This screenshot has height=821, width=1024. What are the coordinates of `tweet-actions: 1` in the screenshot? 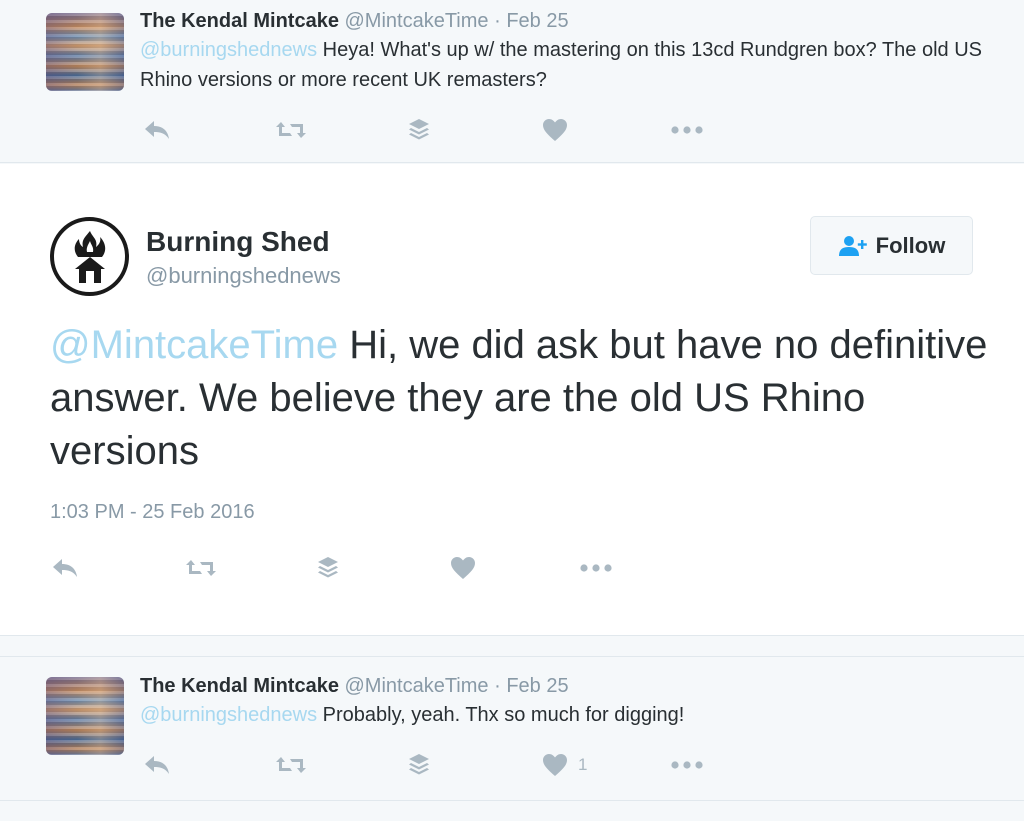 It's located at (351, 765).